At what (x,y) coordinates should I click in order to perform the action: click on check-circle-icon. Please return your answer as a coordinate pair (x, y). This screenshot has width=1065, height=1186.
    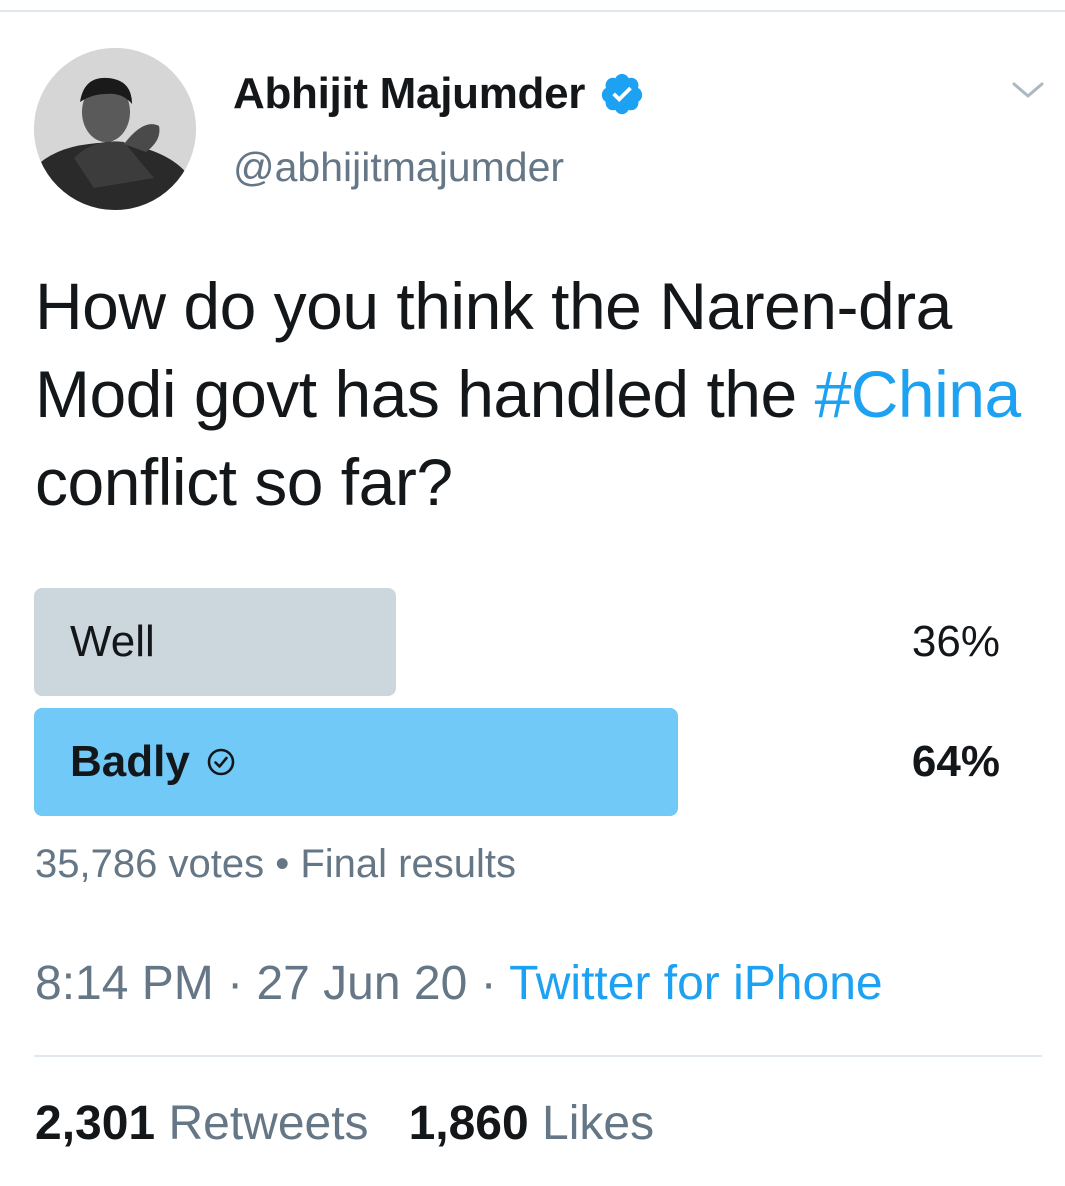
    Looking at the image, I should click on (221, 762).